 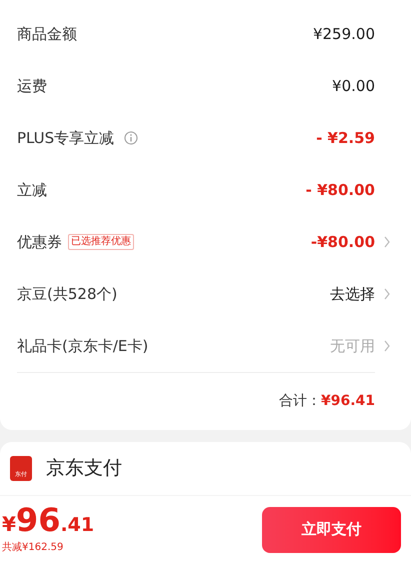 What do you see at coordinates (65, 138) in the screenshot?
I see `row-label: PLUS专享立减` at bounding box center [65, 138].